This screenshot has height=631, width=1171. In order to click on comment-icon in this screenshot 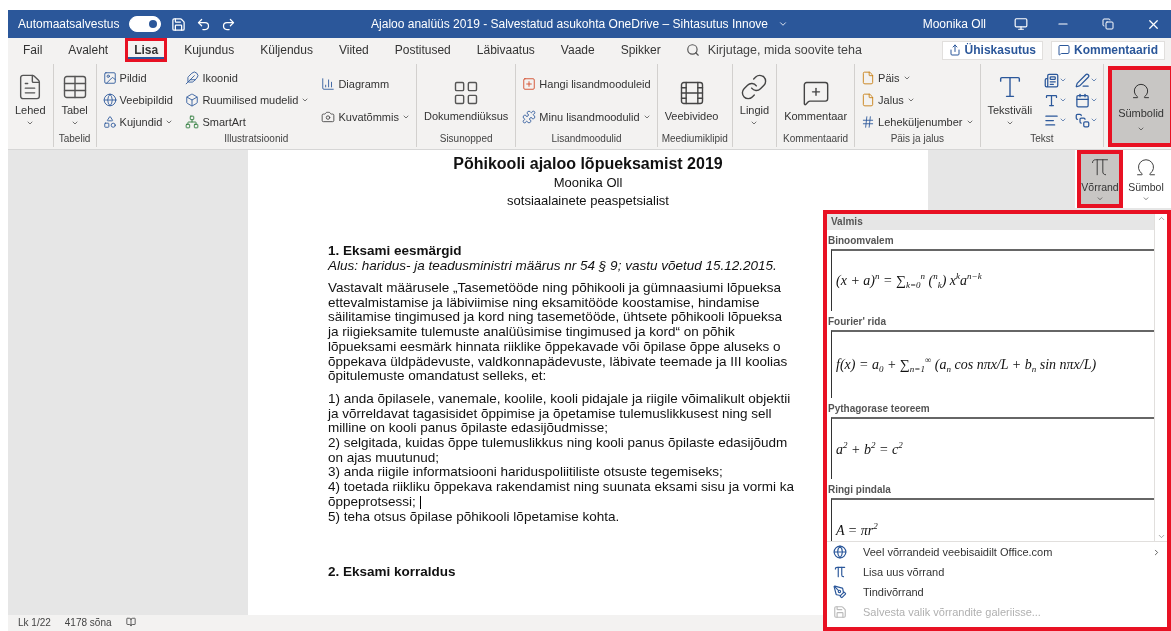, I will do `click(1063, 50)`.